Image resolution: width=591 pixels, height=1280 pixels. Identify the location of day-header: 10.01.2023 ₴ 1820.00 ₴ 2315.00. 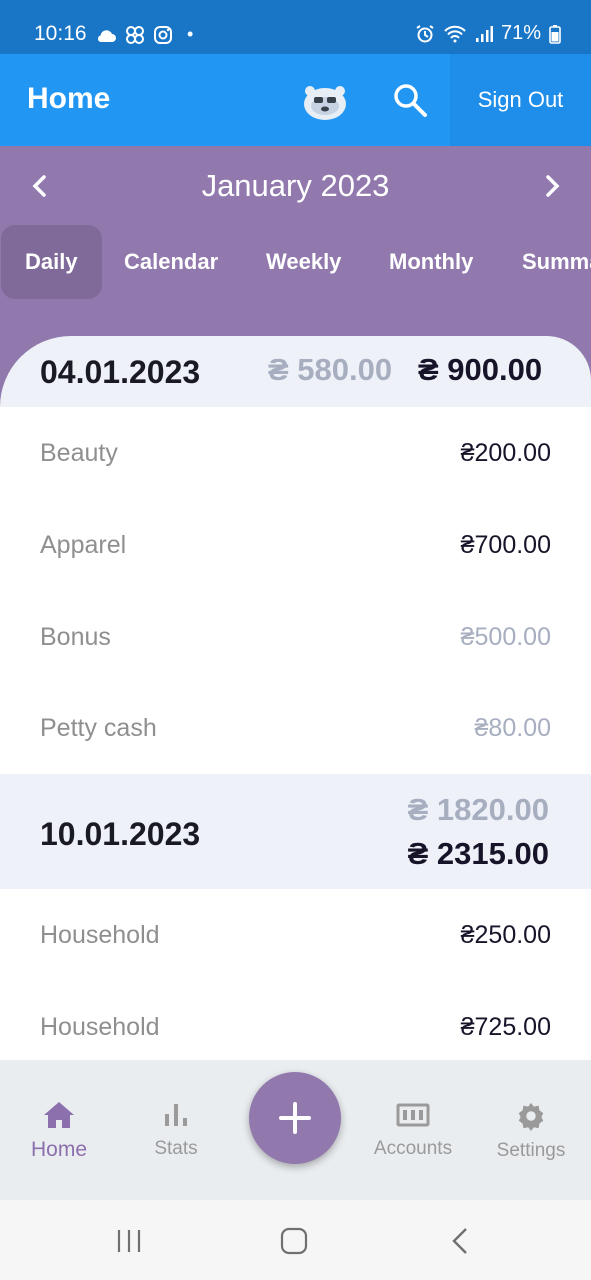
(295, 831).